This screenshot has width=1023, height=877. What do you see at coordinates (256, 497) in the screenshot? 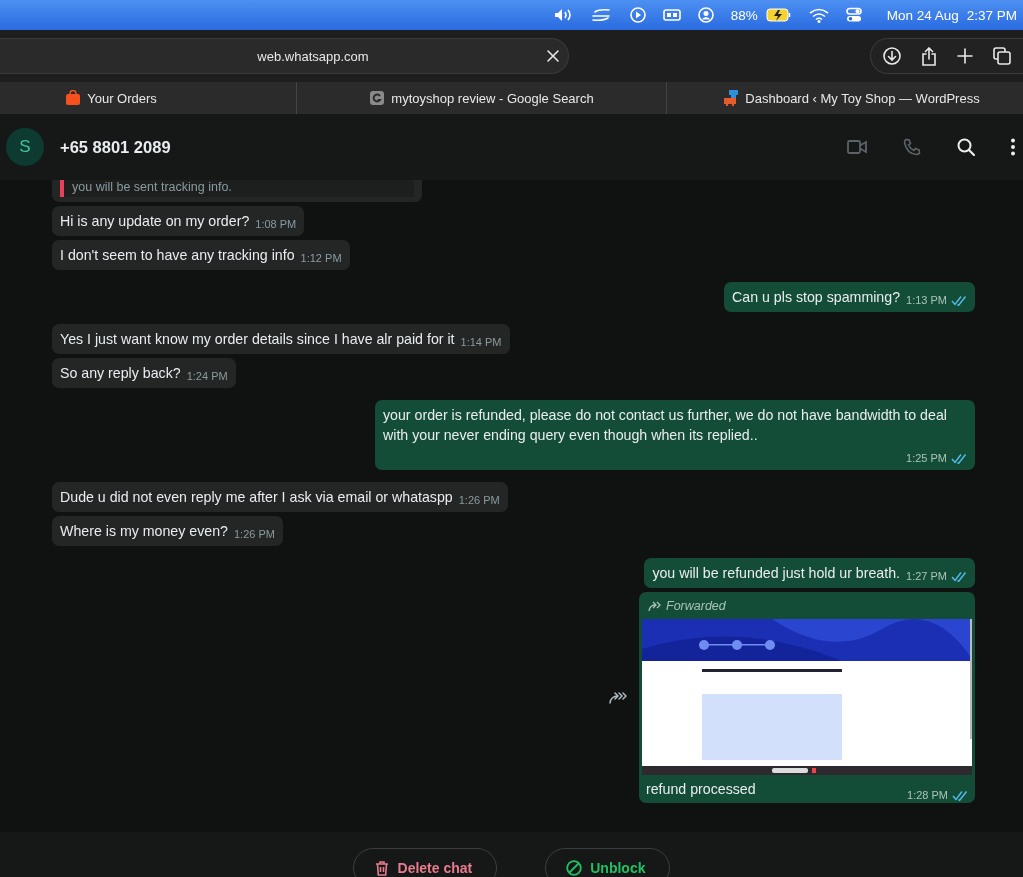
I see `message-text: Dude u did not even reply me after I ask via email or whataspp` at bounding box center [256, 497].